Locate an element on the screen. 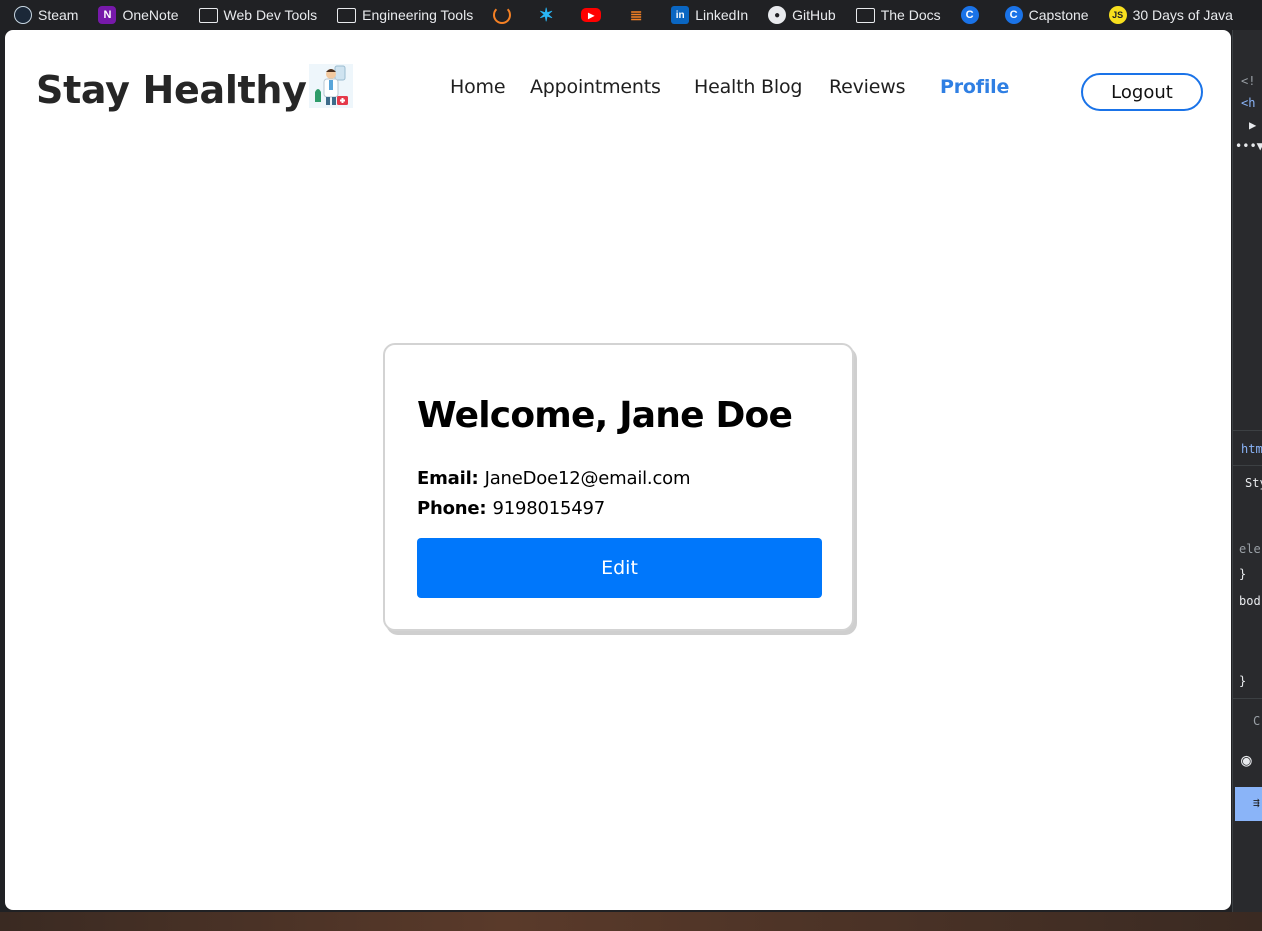 This screenshot has width=1262, height=931. bookmark-item: Steam is located at coordinates (46, 15).